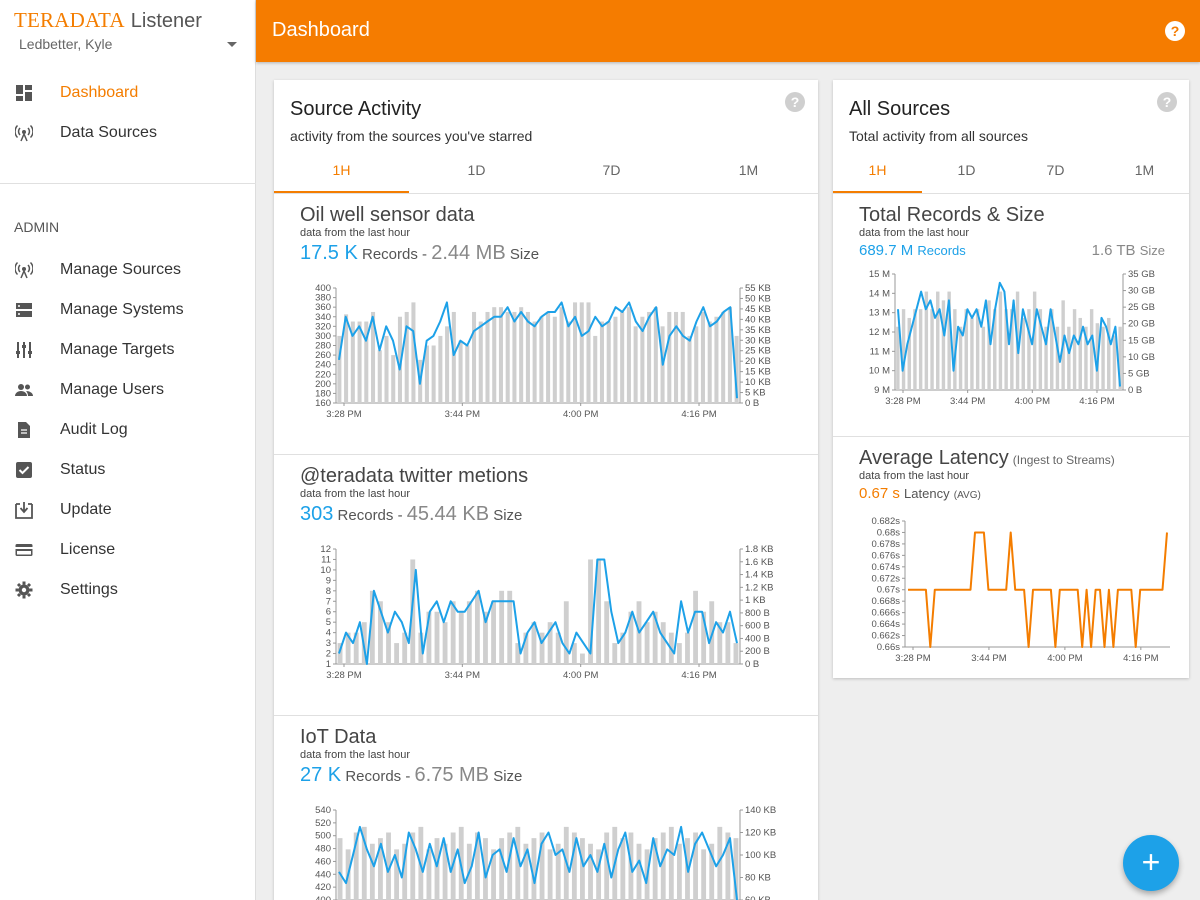 The height and width of the screenshot is (900, 1200). I want to click on records-value: 303, so click(317, 514).